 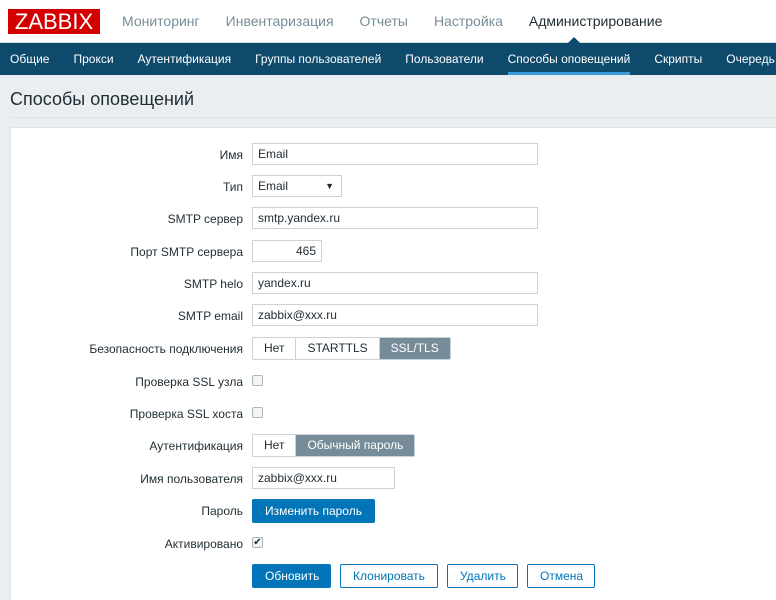 I want to click on change-password-button: Изменить пароль, so click(x=313, y=511).